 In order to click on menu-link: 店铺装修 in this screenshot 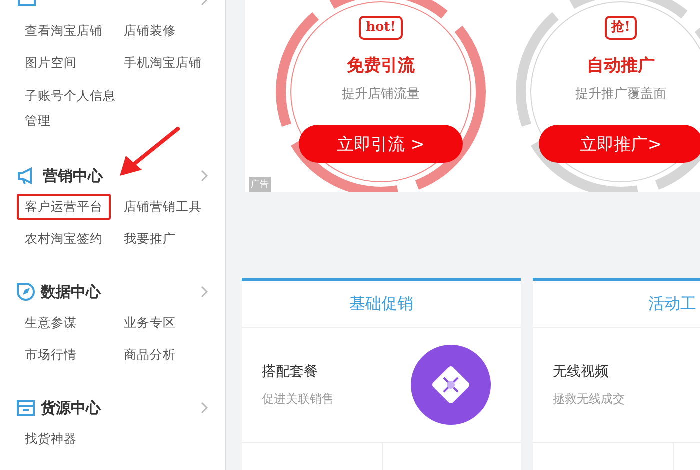, I will do `click(150, 31)`.